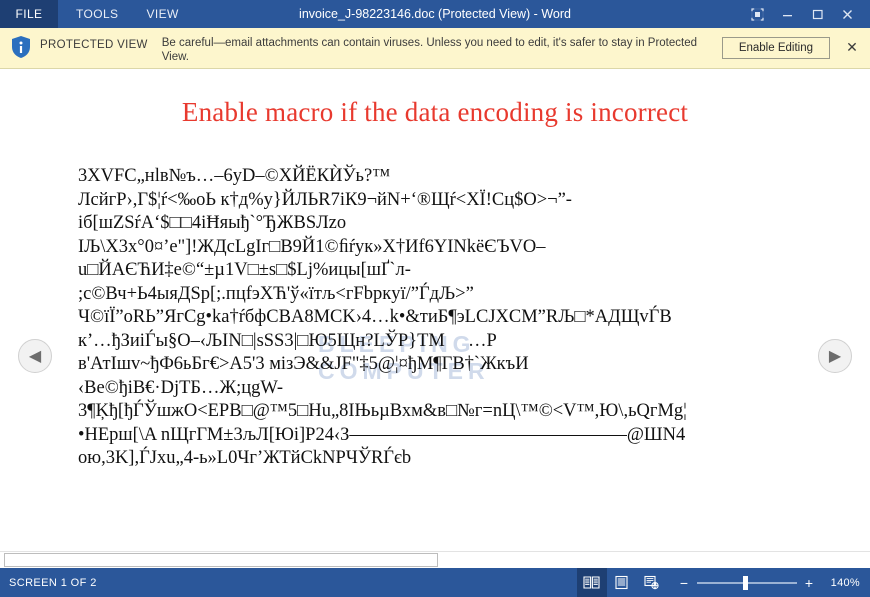 The image size is (870, 597). Describe the element at coordinates (29, 14) in the screenshot. I see `file-tab: FILE` at that location.